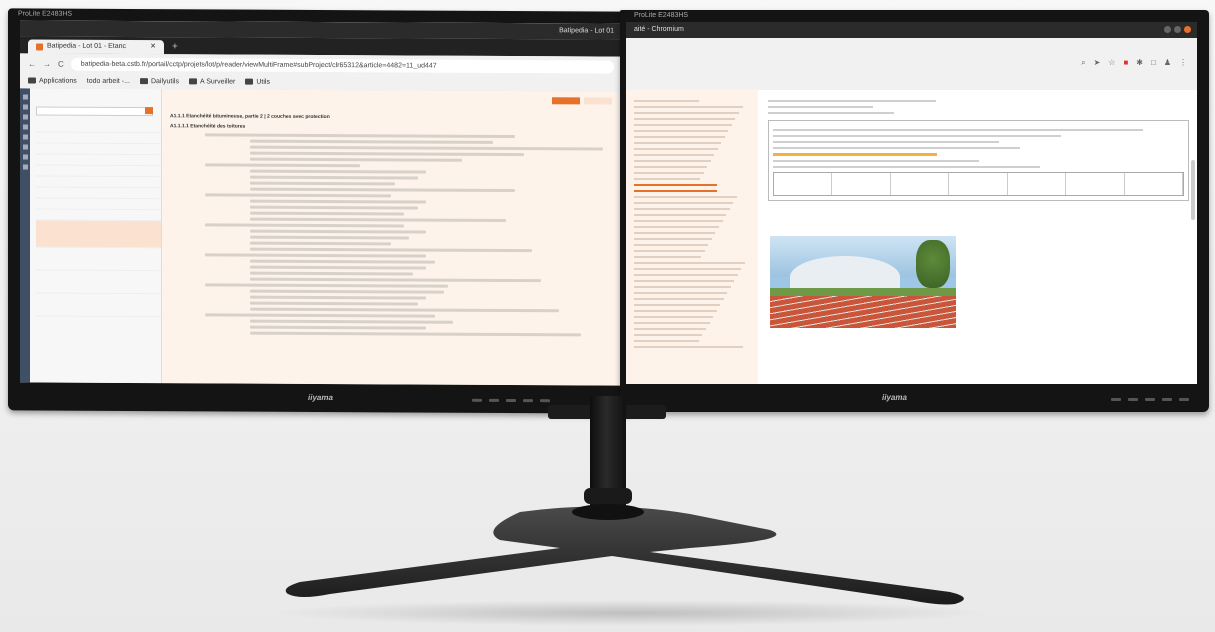  I want to click on stand-foot, so click(624, 555).